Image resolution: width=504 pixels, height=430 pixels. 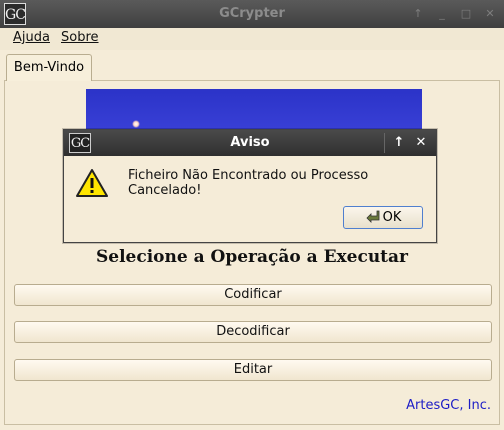 I want to click on window-controls: ↑ _ □ ✕, so click(x=454, y=14).